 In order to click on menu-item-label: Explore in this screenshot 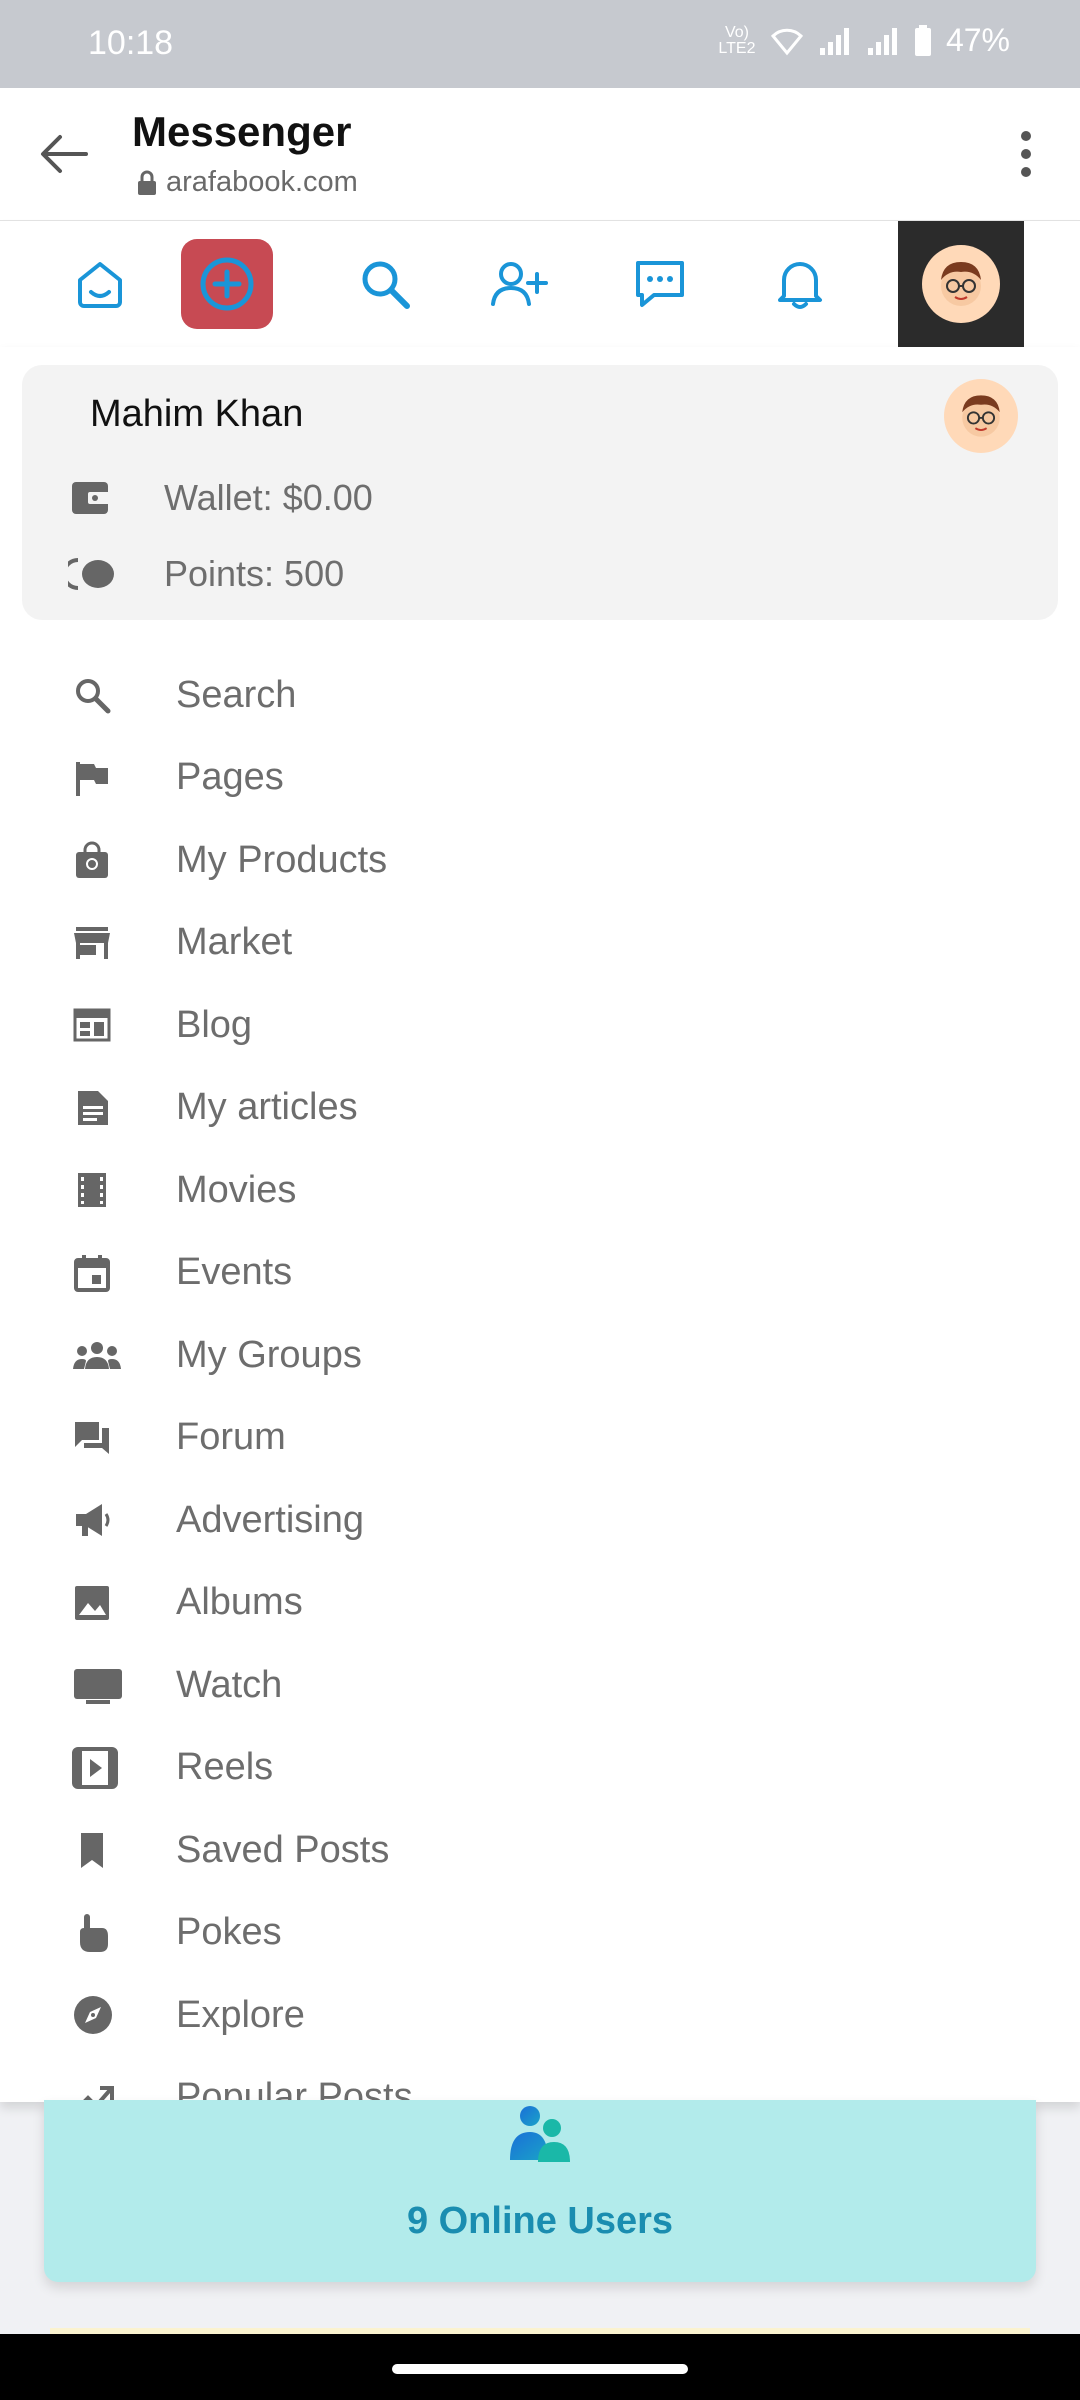, I will do `click(240, 2014)`.